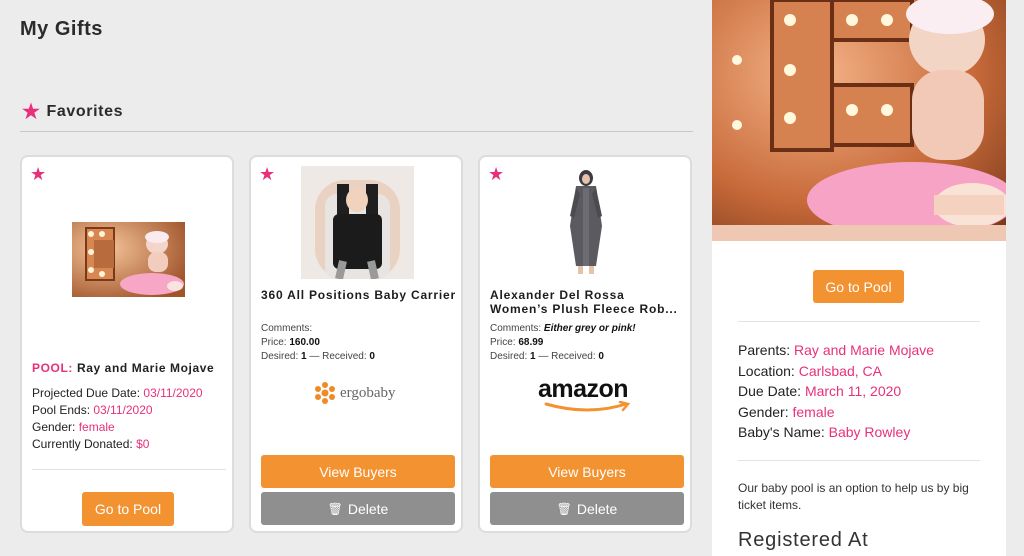 The height and width of the screenshot is (556, 1024). What do you see at coordinates (88, 393) in the screenshot?
I see `pool-row-label: Projected Due Date:` at bounding box center [88, 393].